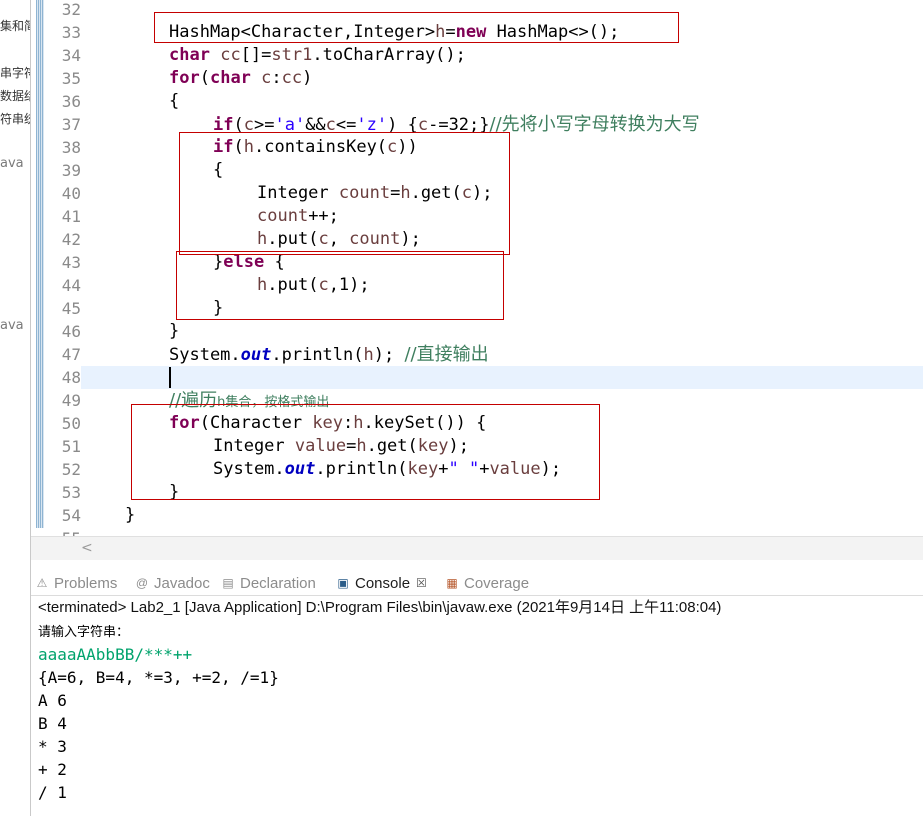 This screenshot has height=816, width=923. Describe the element at coordinates (71, 239) in the screenshot. I see `line-number: 42` at that location.